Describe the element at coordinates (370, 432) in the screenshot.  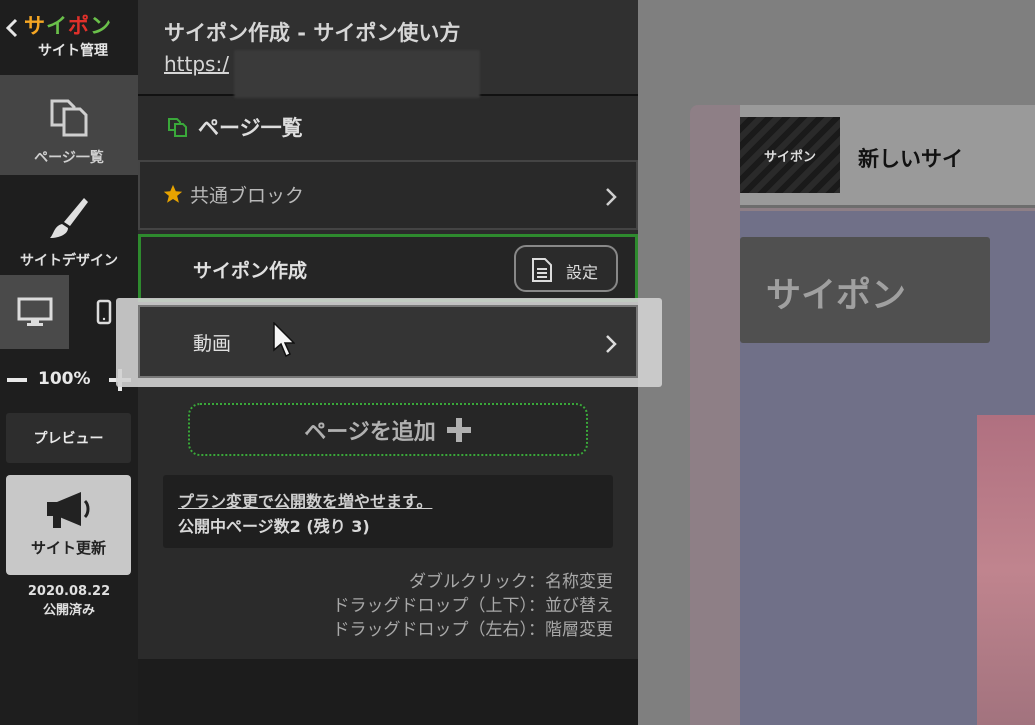
I see `add-page-label: ページを追加` at that location.